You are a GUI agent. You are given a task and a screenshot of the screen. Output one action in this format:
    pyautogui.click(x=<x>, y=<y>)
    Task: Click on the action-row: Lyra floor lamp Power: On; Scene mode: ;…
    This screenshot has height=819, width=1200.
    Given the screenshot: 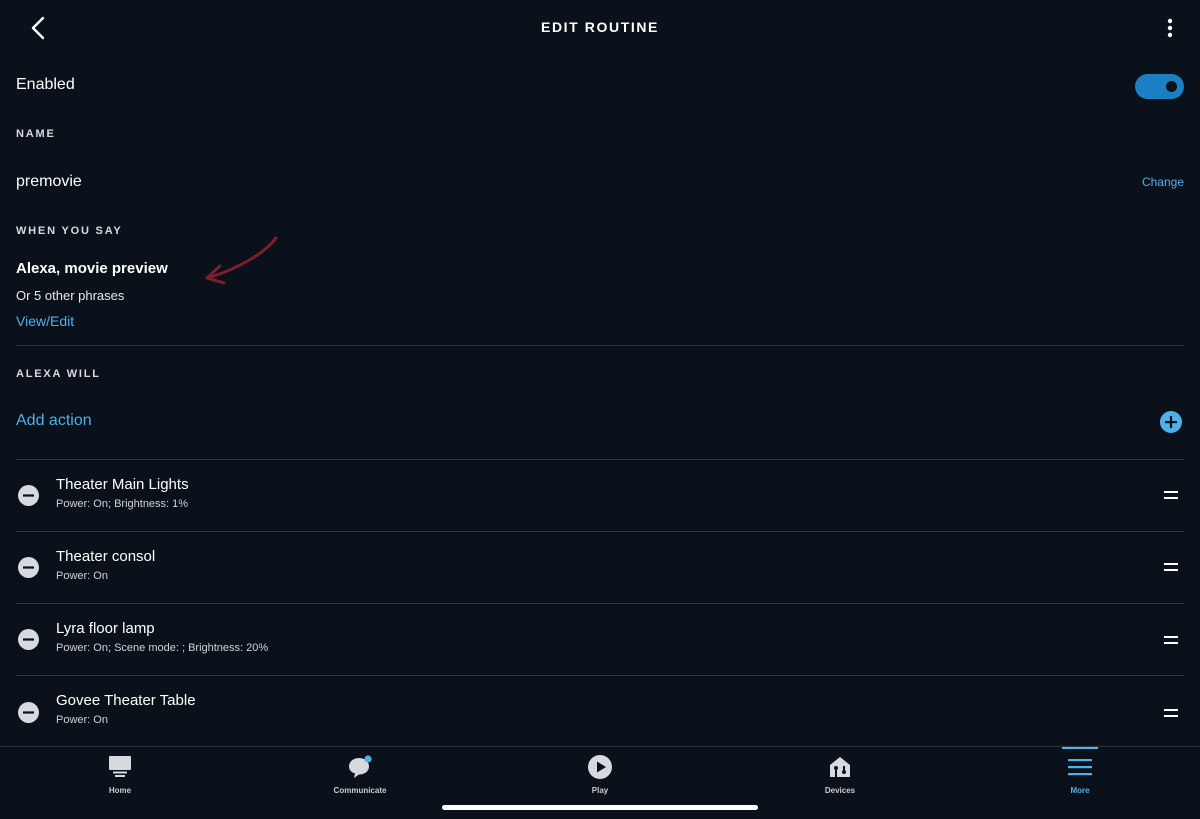 What is the action you would take?
    pyautogui.click(x=600, y=640)
    